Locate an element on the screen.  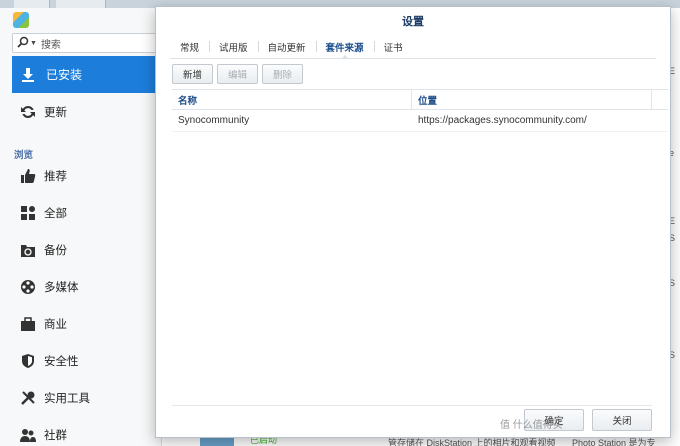
source-name-cell: Synocommunity is located at coordinates (214, 120).